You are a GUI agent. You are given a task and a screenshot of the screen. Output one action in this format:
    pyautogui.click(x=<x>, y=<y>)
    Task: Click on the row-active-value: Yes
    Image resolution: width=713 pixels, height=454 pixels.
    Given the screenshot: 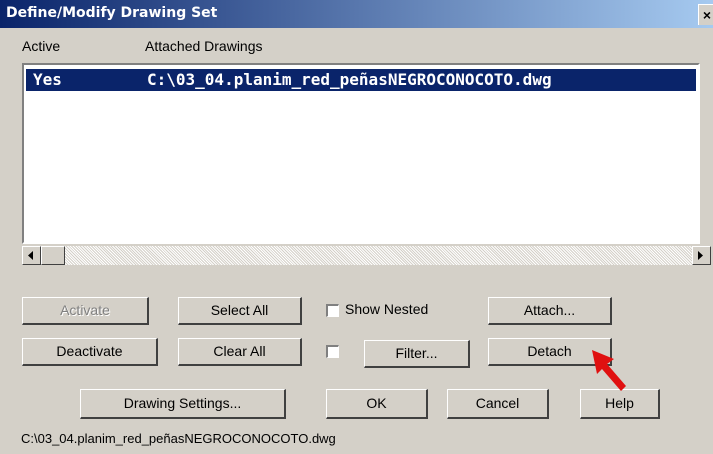 What is the action you would take?
    pyautogui.click(x=47, y=79)
    